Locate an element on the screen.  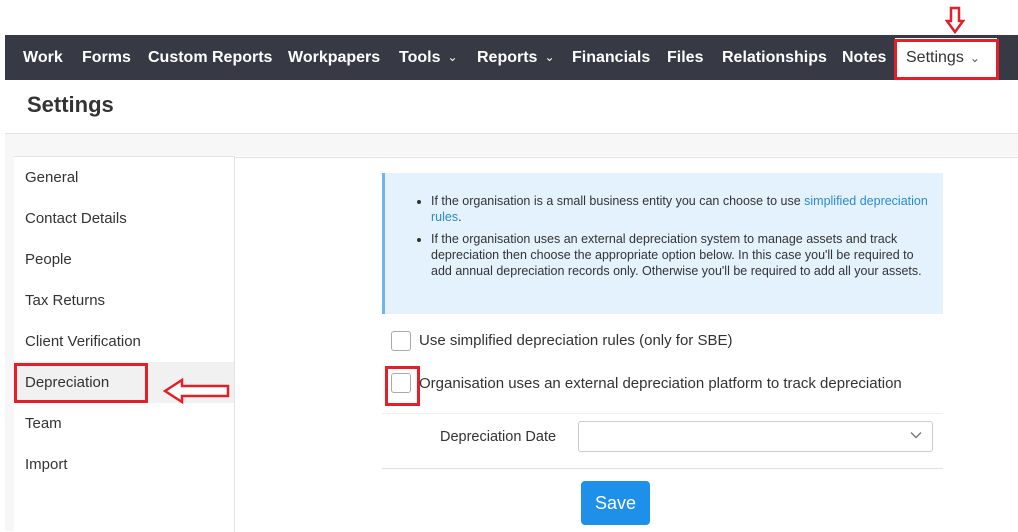
nav-item-custom-reports: Custom Reports is located at coordinates (210, 57).